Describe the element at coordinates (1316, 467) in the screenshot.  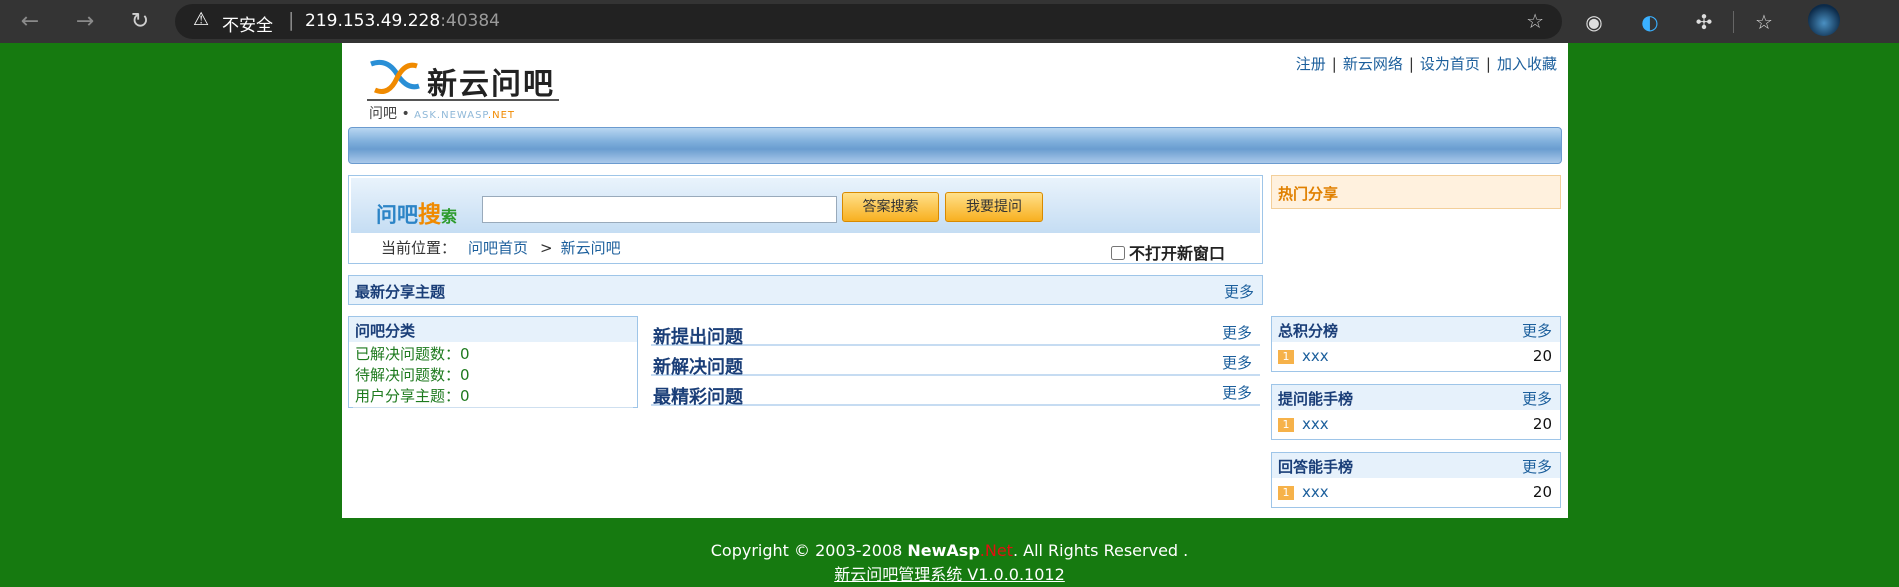
I see `rank-title: 回答能手榜` at that location.